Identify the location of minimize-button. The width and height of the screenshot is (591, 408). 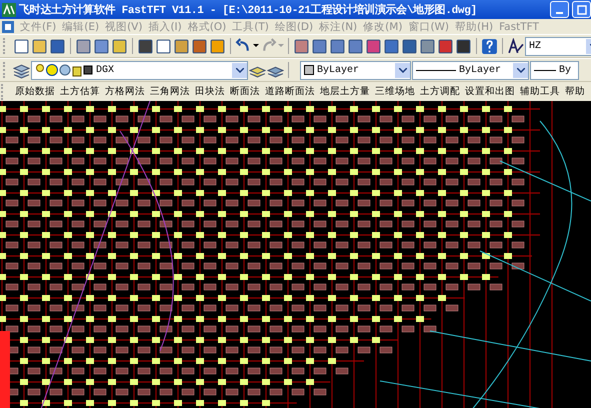
(559, 9).